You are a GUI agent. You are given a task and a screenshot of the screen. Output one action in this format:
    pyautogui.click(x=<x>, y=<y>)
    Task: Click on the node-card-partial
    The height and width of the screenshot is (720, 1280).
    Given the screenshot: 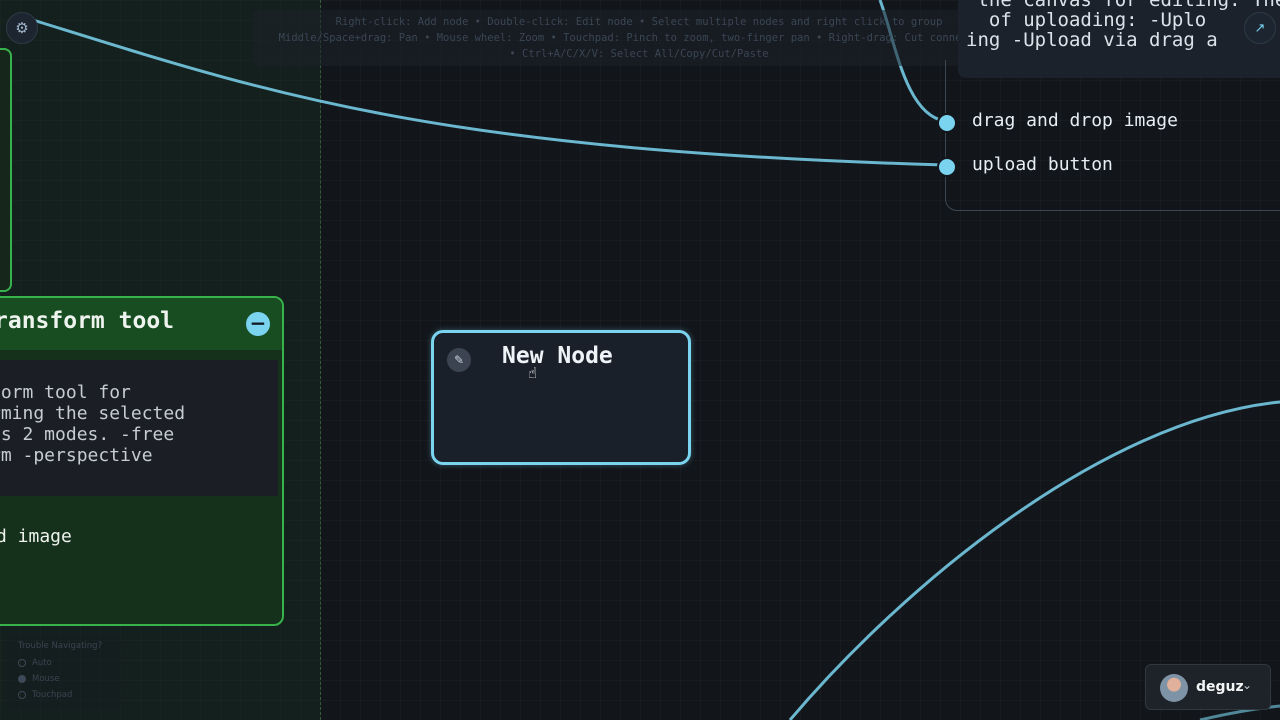 What is the action you would take?
    pyautogui.click(x=6, y=170)
    